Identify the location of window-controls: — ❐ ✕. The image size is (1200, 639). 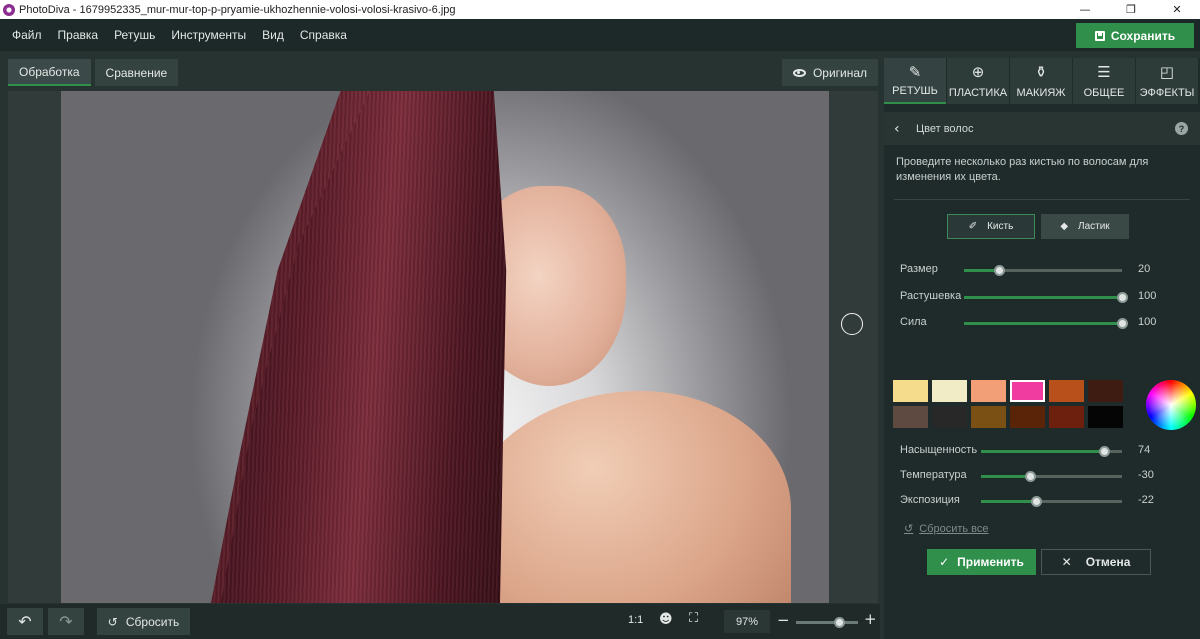
(1131, 9).